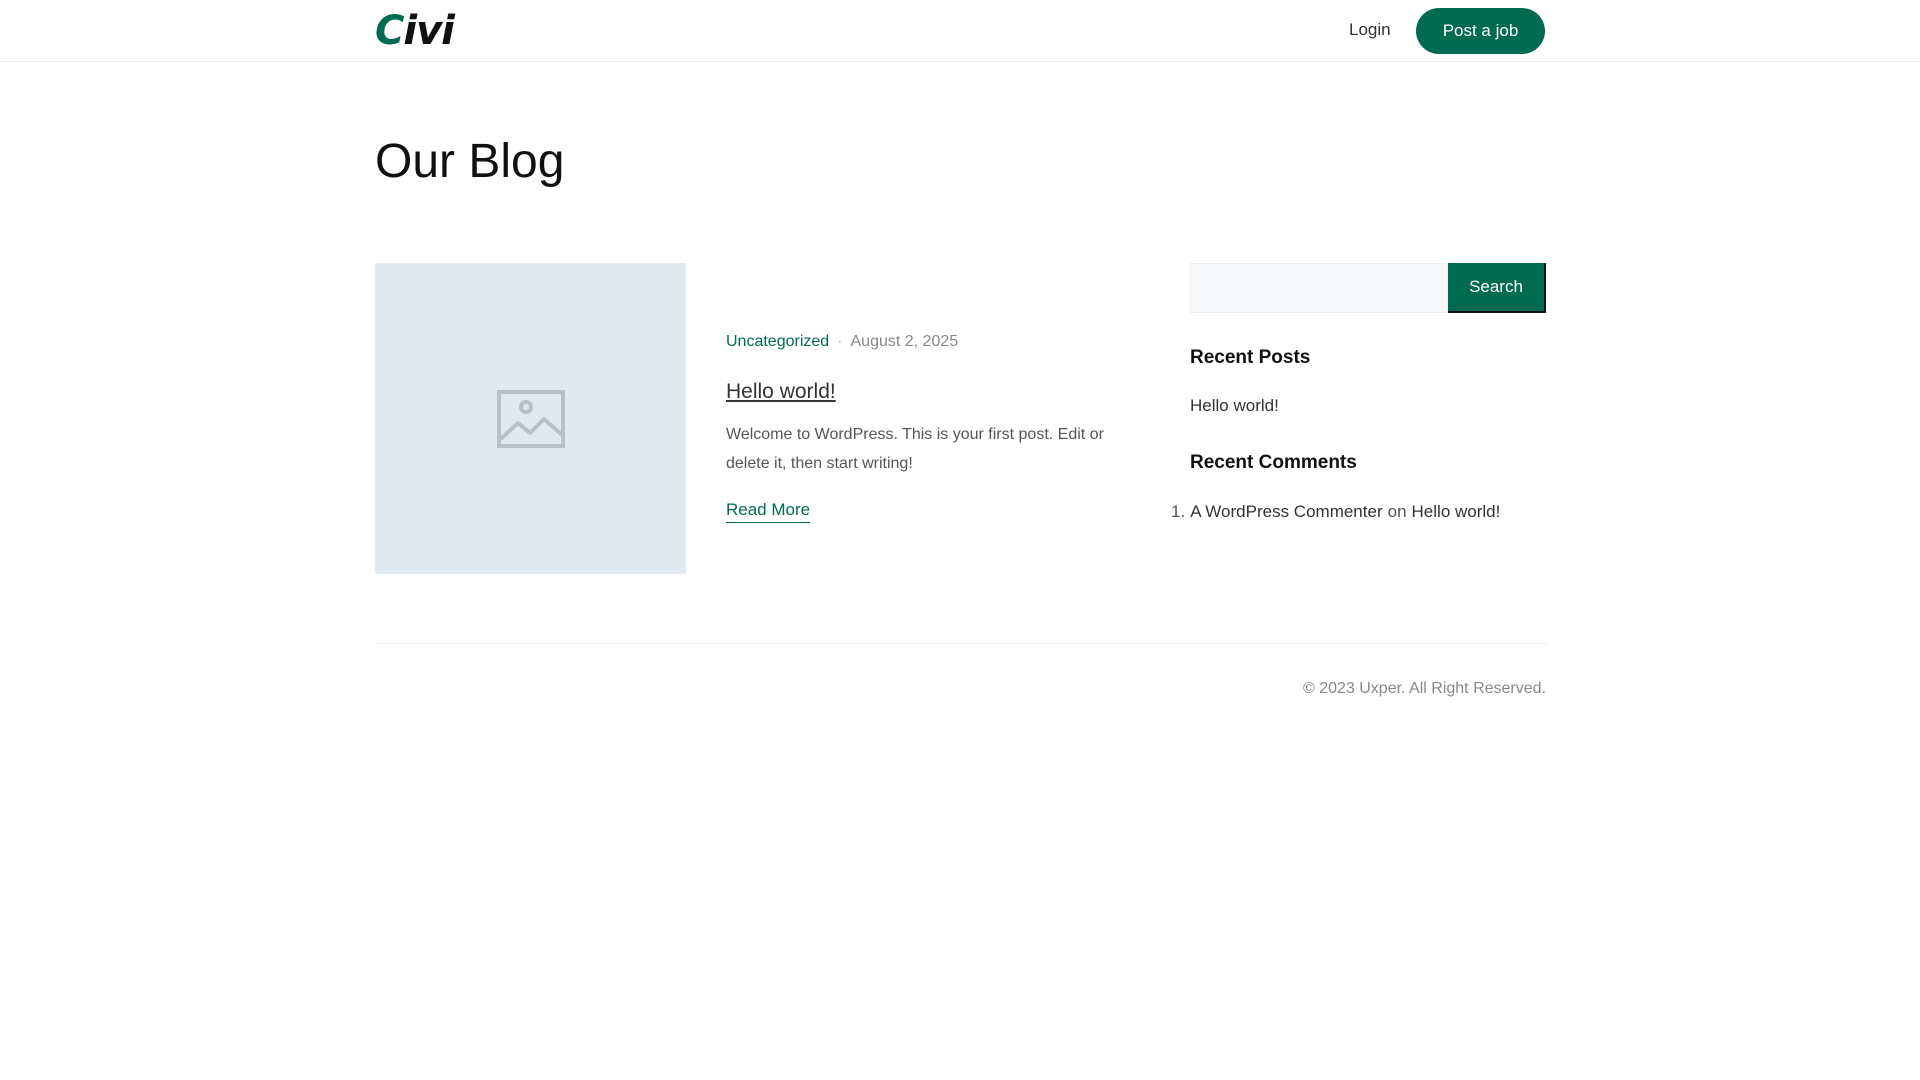 Image resolution: width=1920 pixels, height=1080 pixels. Describe the element at coordinates (904, 341) in the screenshot. I see `post-date: August 2, 2025` at that location.